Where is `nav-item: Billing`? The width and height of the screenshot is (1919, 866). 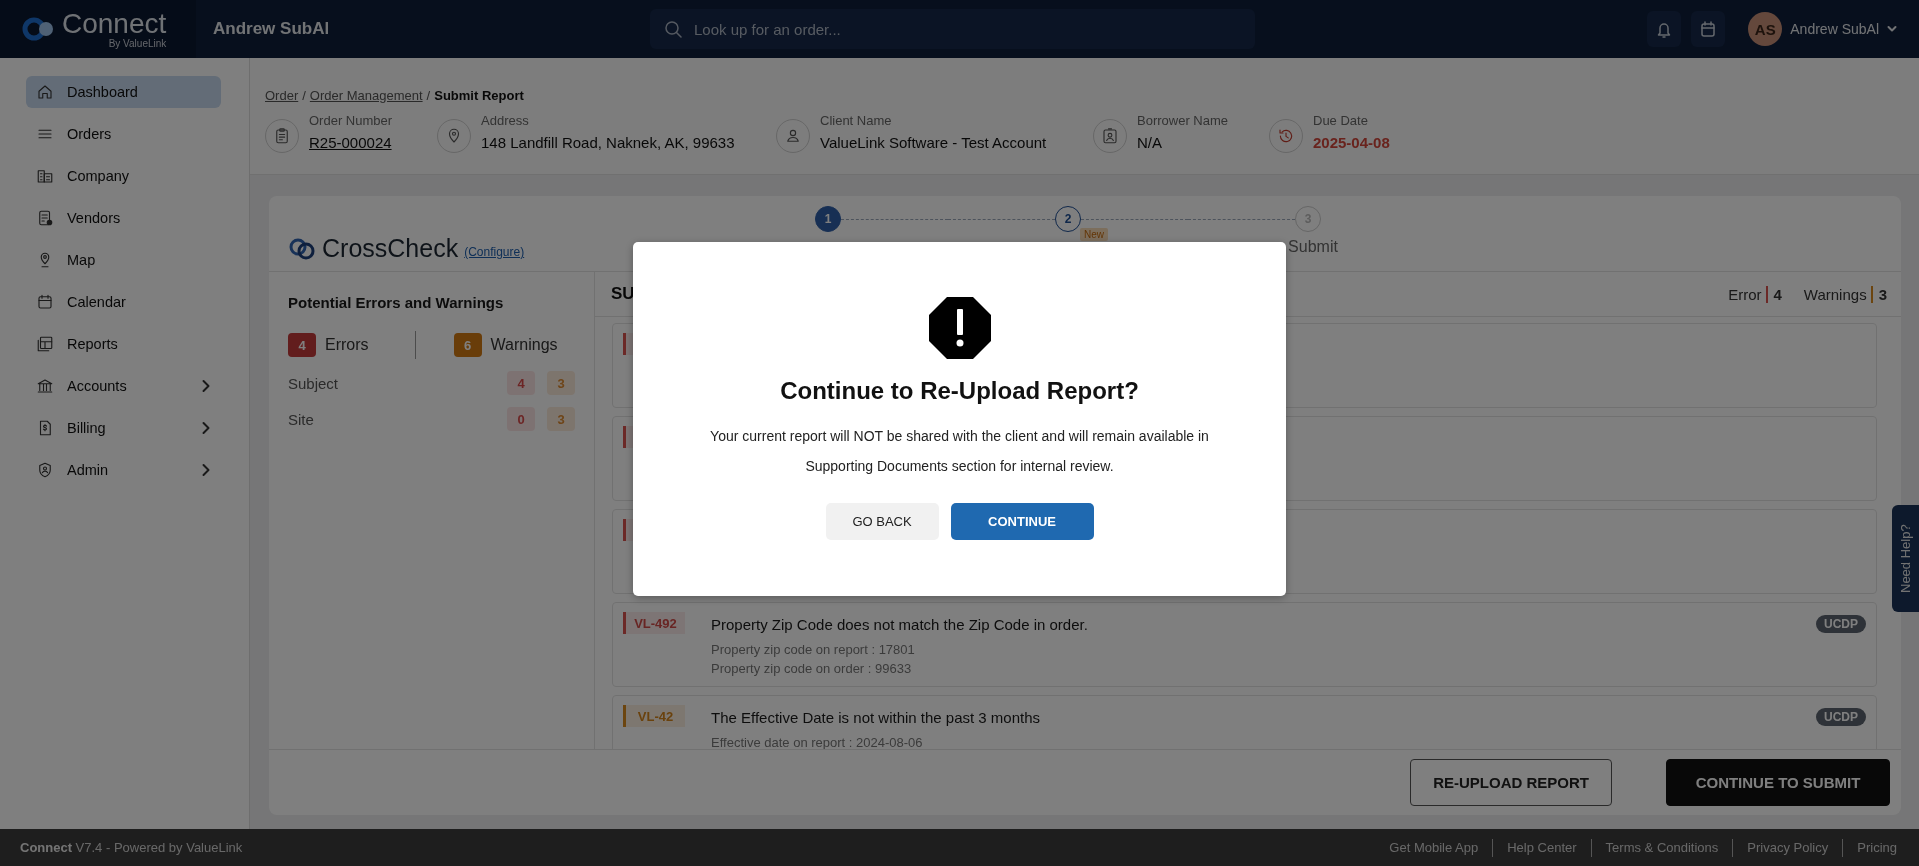 nav-item: Billing is located at coordinates (123, 428).